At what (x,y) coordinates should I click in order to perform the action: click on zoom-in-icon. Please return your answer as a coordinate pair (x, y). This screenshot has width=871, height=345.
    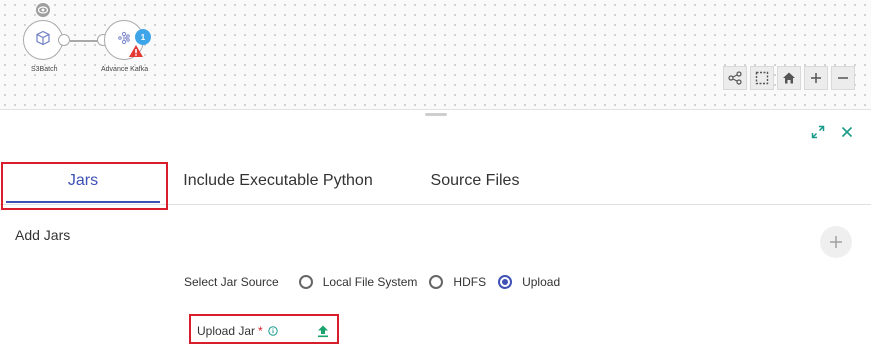
    Looking at the image, I should click on (816, 78).